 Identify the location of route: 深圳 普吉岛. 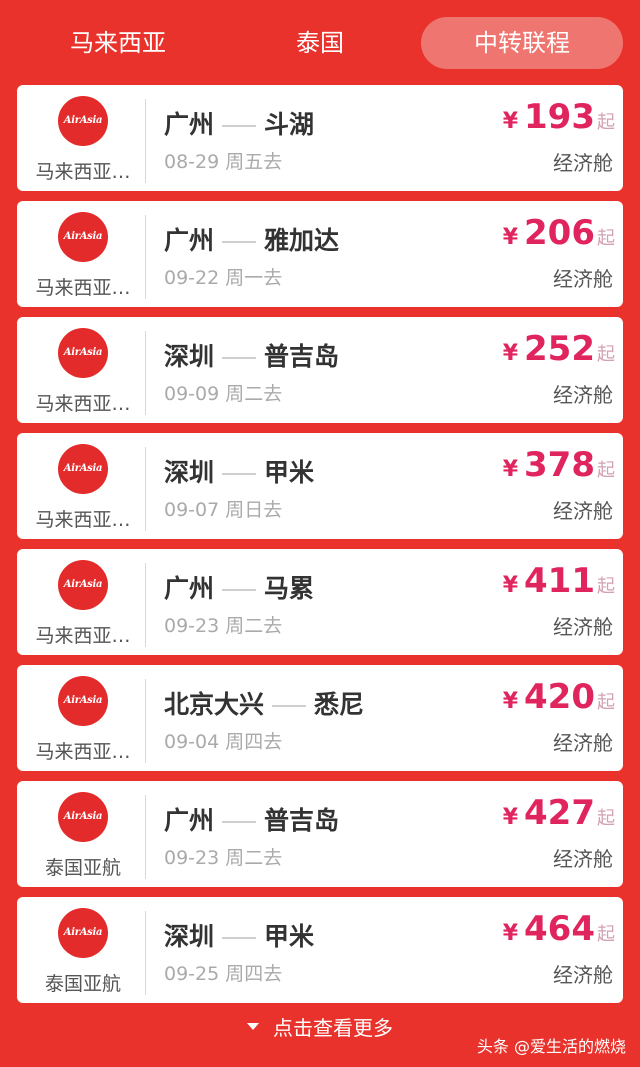
(251, 355).